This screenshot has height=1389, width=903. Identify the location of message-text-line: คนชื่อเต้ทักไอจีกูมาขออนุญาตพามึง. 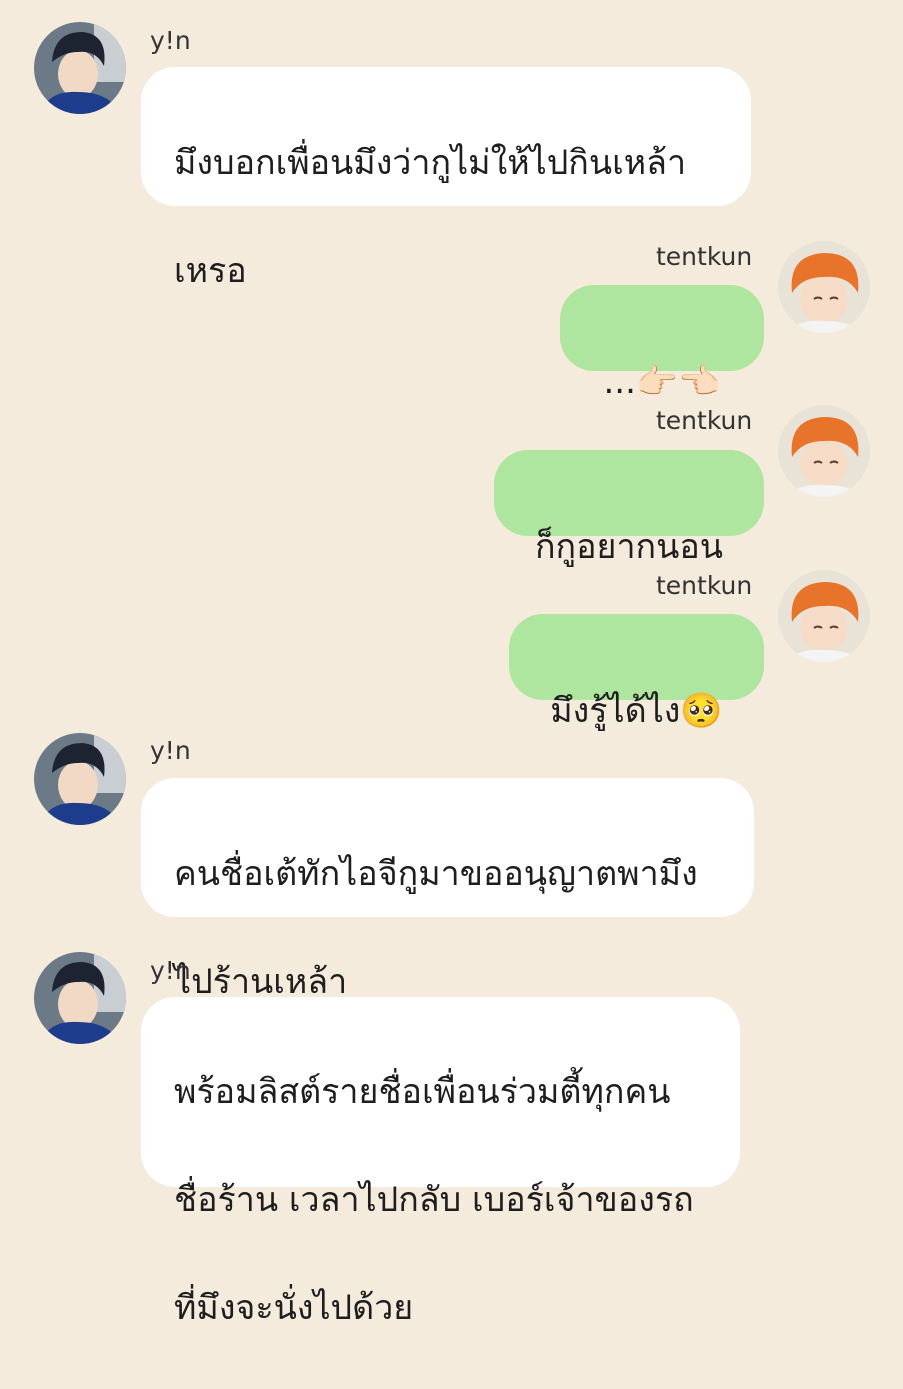
(436, 874).